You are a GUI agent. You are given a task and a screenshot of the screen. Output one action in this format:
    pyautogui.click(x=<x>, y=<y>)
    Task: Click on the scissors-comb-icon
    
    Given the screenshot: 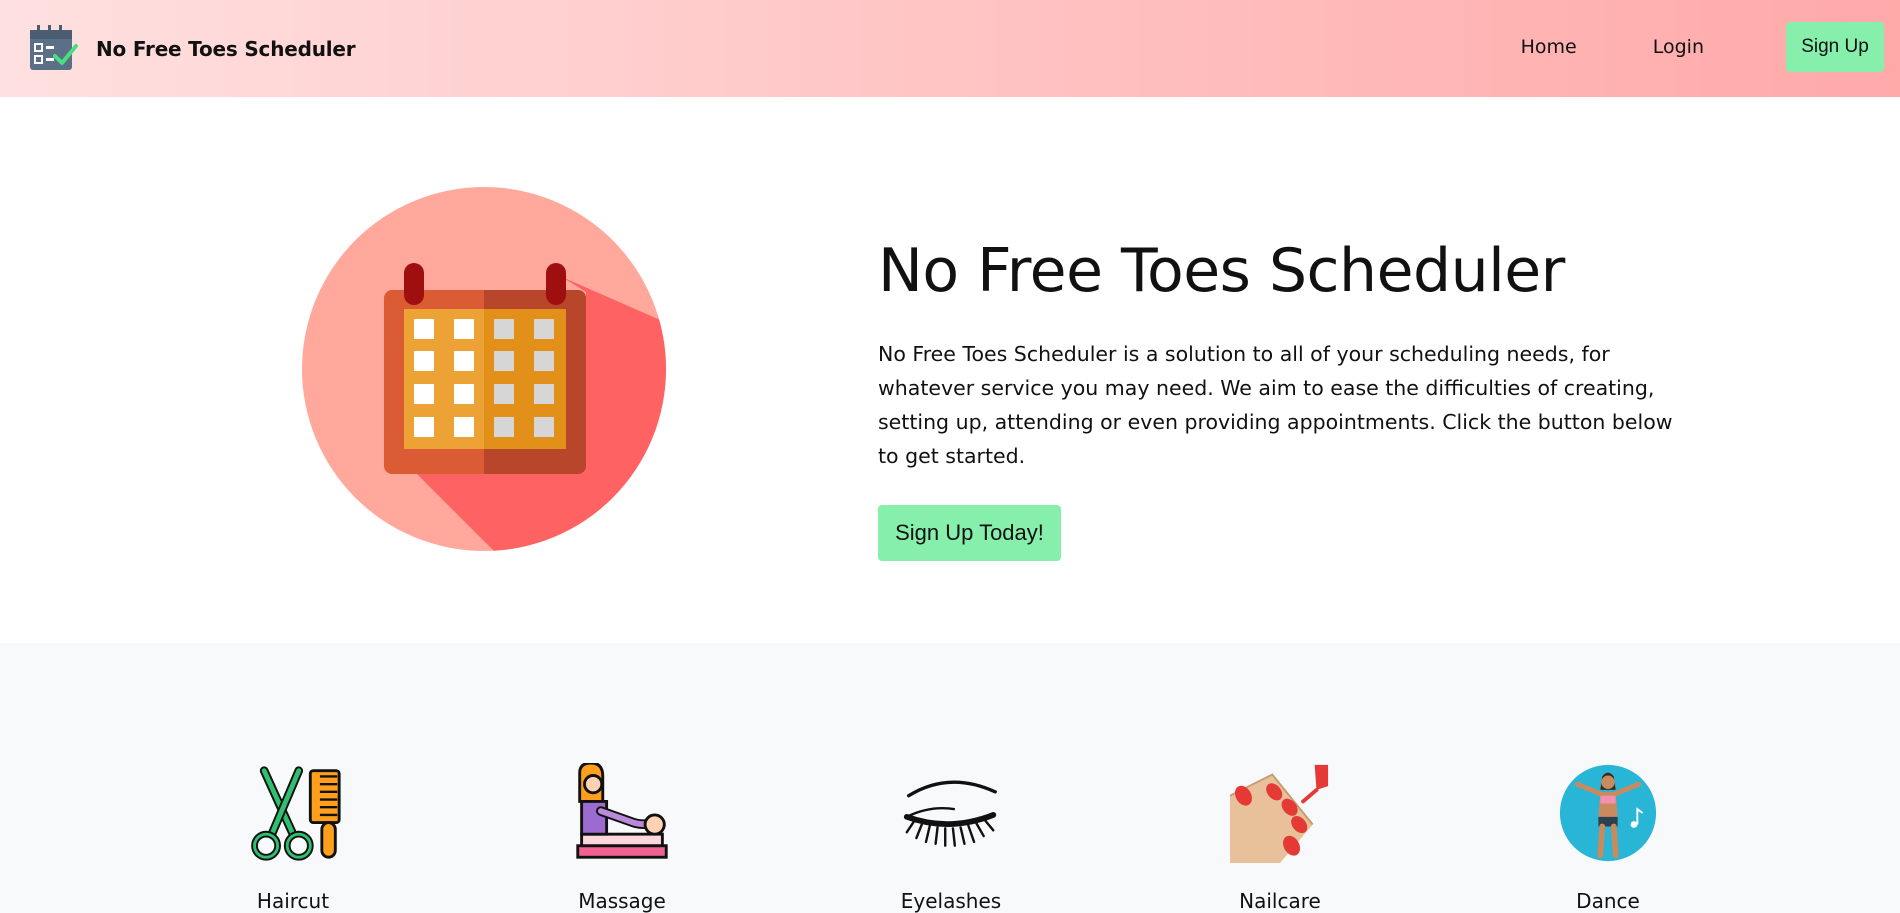 What is the action you would take?
    pyautogui.click(x=296, y=813)
    